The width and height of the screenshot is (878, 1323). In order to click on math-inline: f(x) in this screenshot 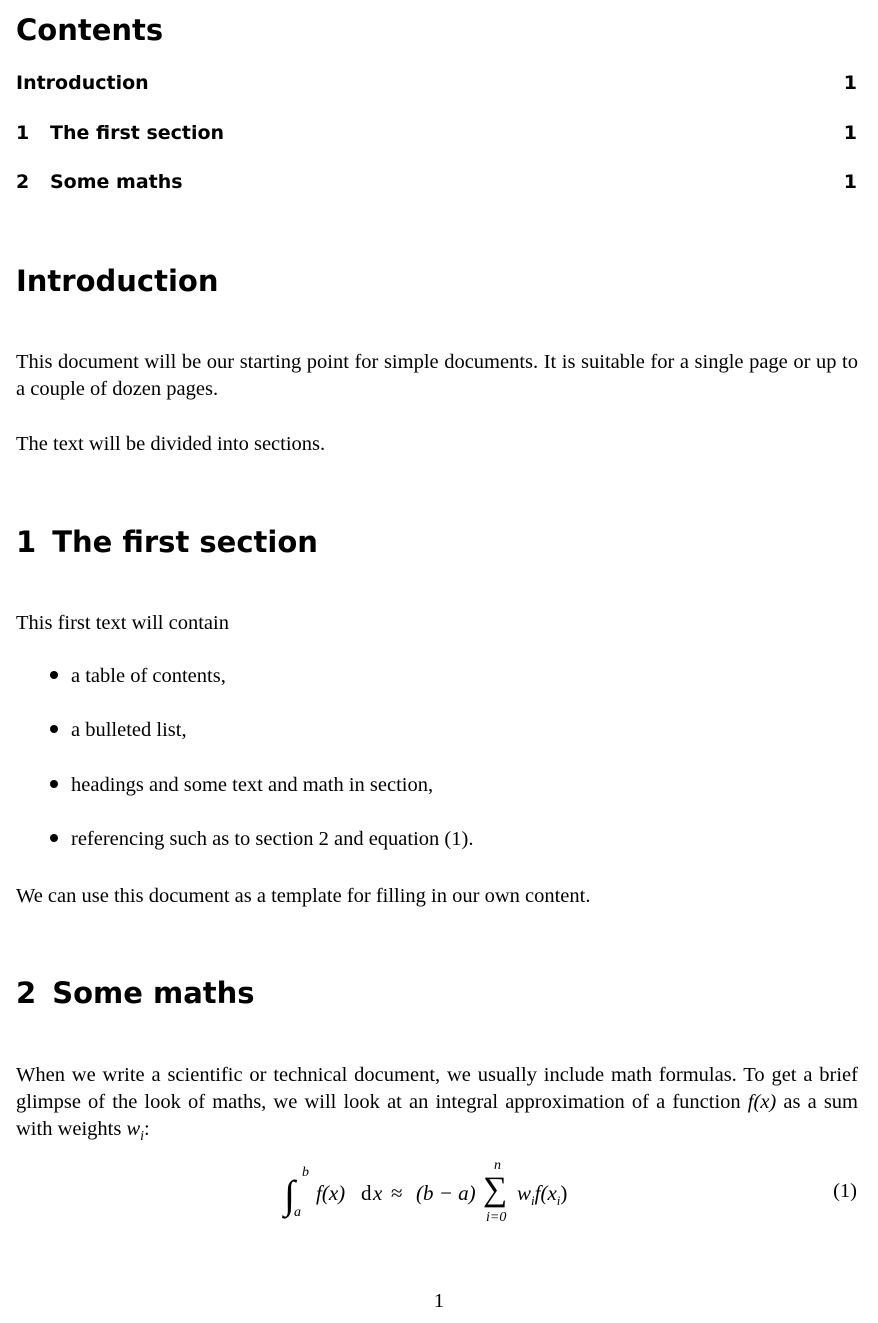, I will do `click(762, 1102)`.